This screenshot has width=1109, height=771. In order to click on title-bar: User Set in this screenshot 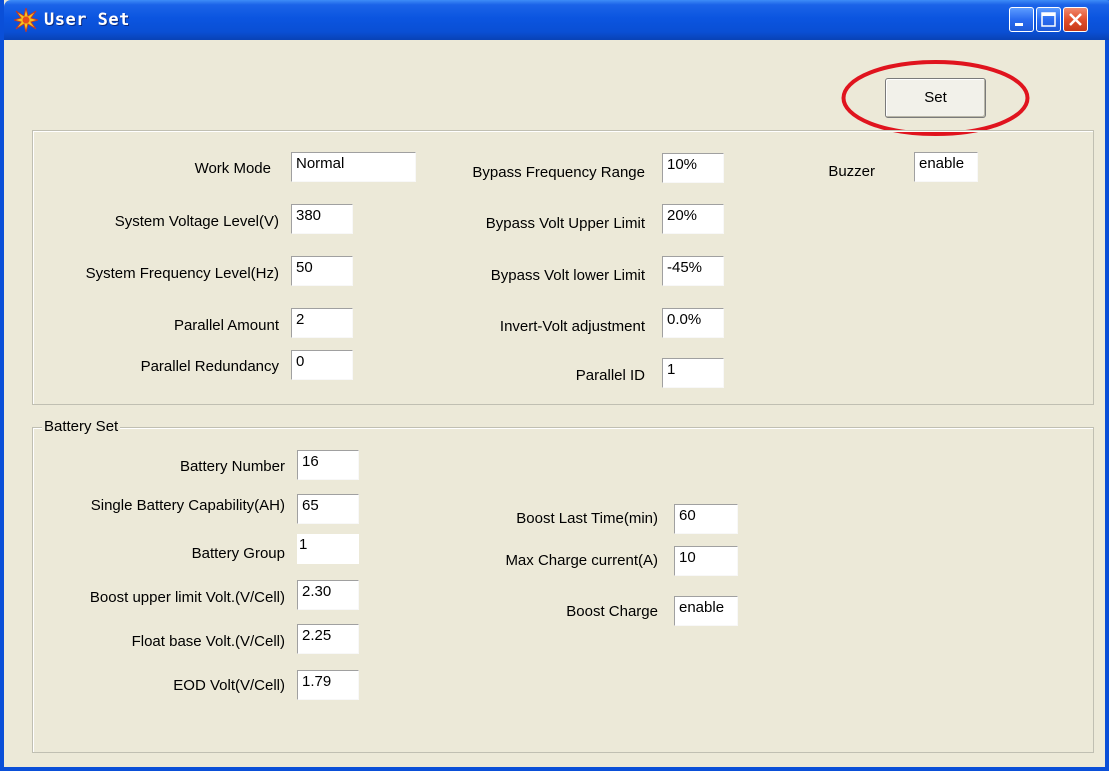, I will do `click(556, 20)`.